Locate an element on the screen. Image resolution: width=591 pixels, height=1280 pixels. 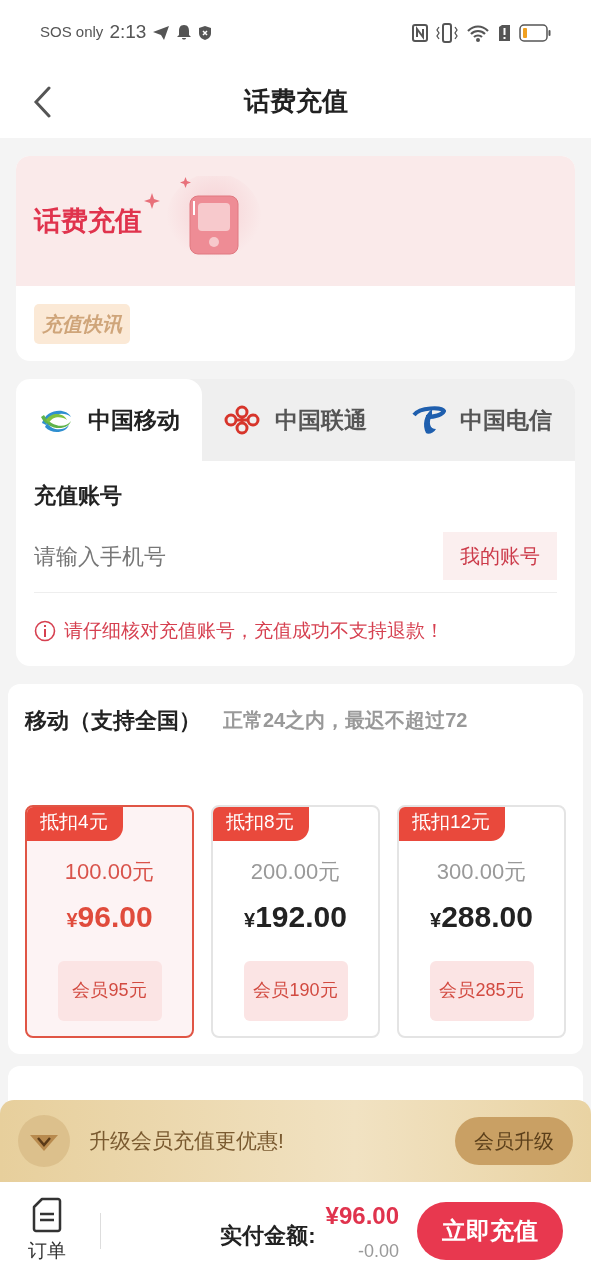
wifi-icon is located at coordinates (478, 32).